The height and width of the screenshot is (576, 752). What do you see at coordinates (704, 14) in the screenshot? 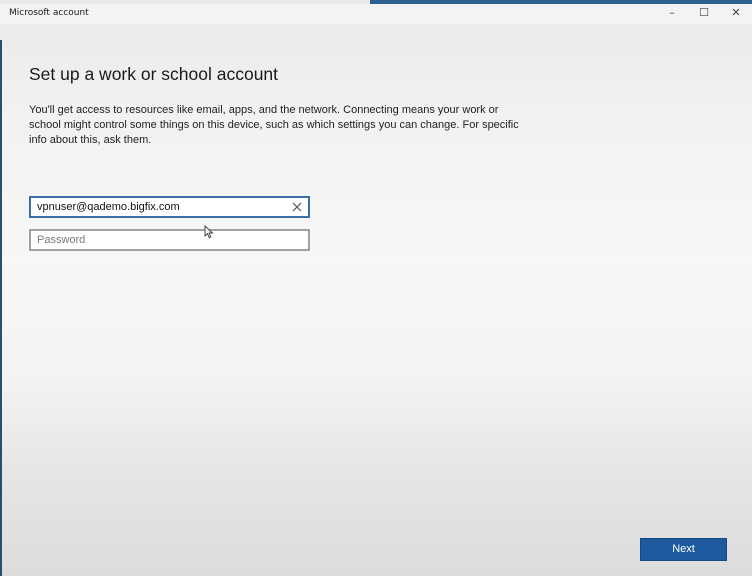
I see `maximize-button: ☐` at bounding box center [704, 14].